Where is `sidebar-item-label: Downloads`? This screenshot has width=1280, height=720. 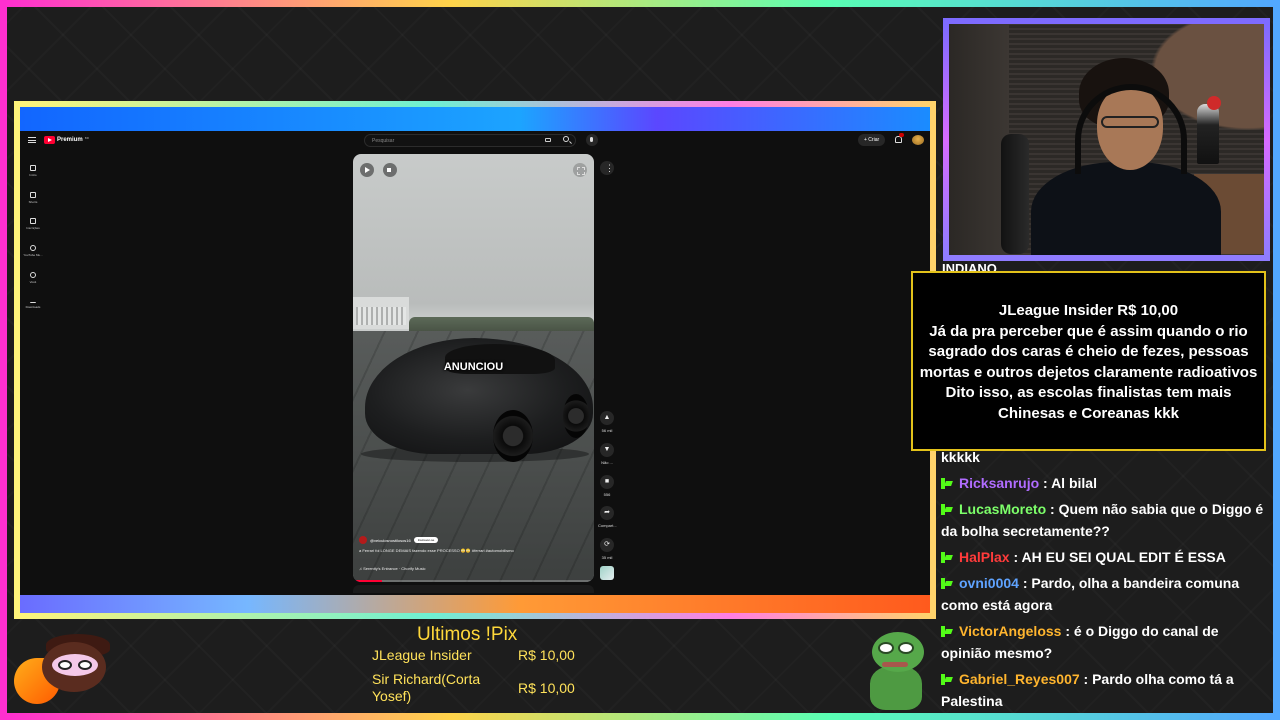 sidebar-item-label: Downloads is located at coordinates (33, 307).